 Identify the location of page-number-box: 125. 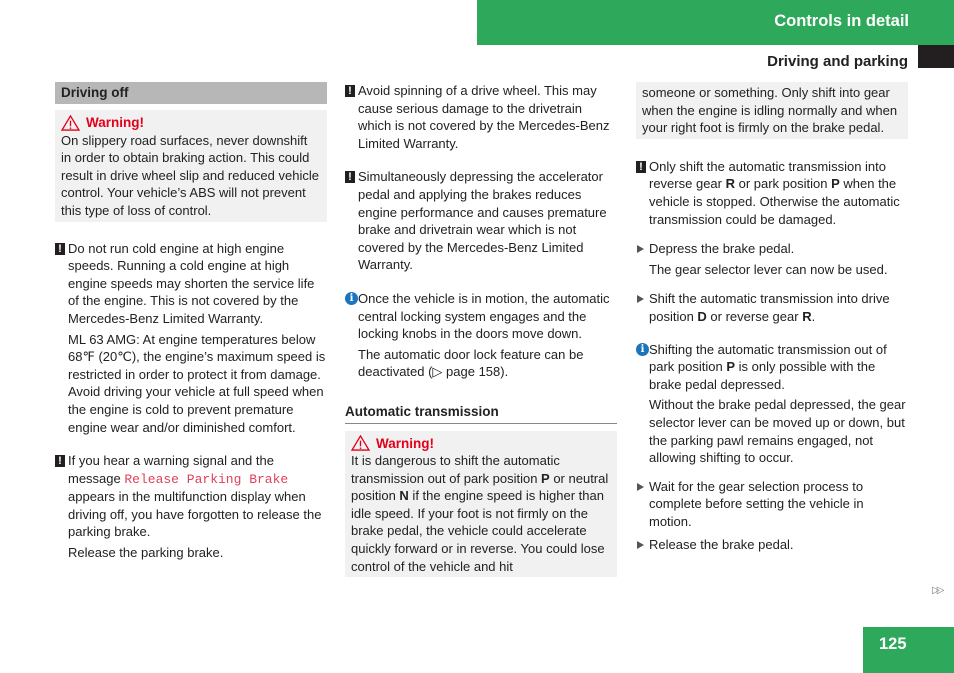
(908, 650).